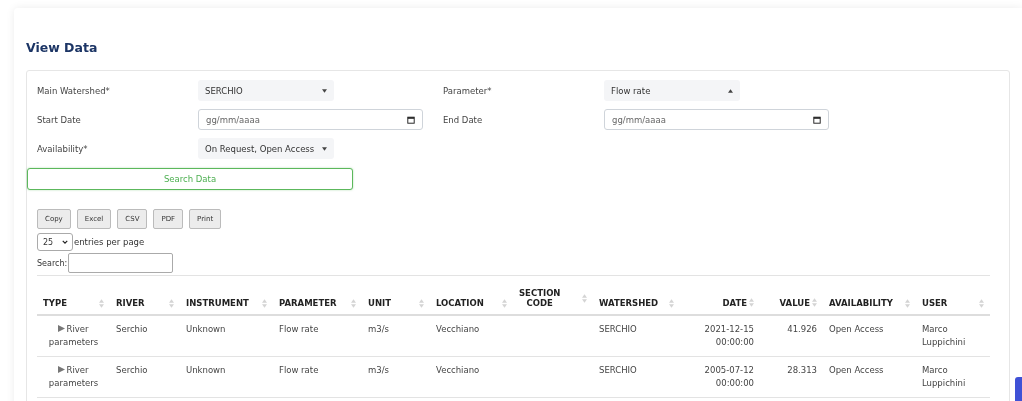 This screenshot has width=1022, height=401. Describe the element at coordinates (794, 303) in the screenshot. I see `column-header: VALUE` at that location.